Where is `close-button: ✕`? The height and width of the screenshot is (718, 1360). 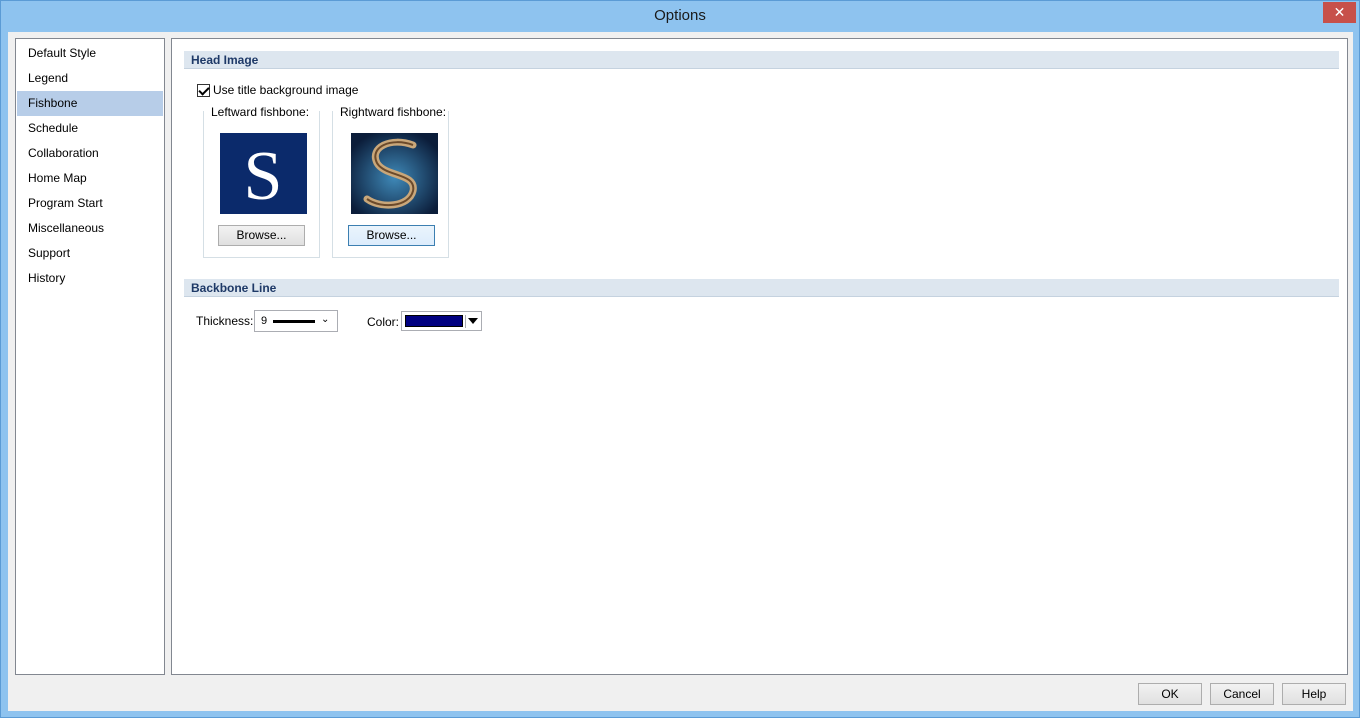
close-button: ✕ is located at coordinates (1339, 12).